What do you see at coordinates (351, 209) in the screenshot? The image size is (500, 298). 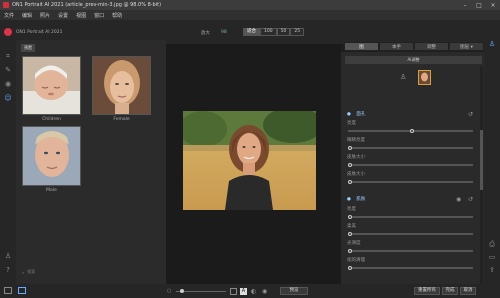 I see `skin-label-brightness: 亮度` at bounding box center [351, 209].